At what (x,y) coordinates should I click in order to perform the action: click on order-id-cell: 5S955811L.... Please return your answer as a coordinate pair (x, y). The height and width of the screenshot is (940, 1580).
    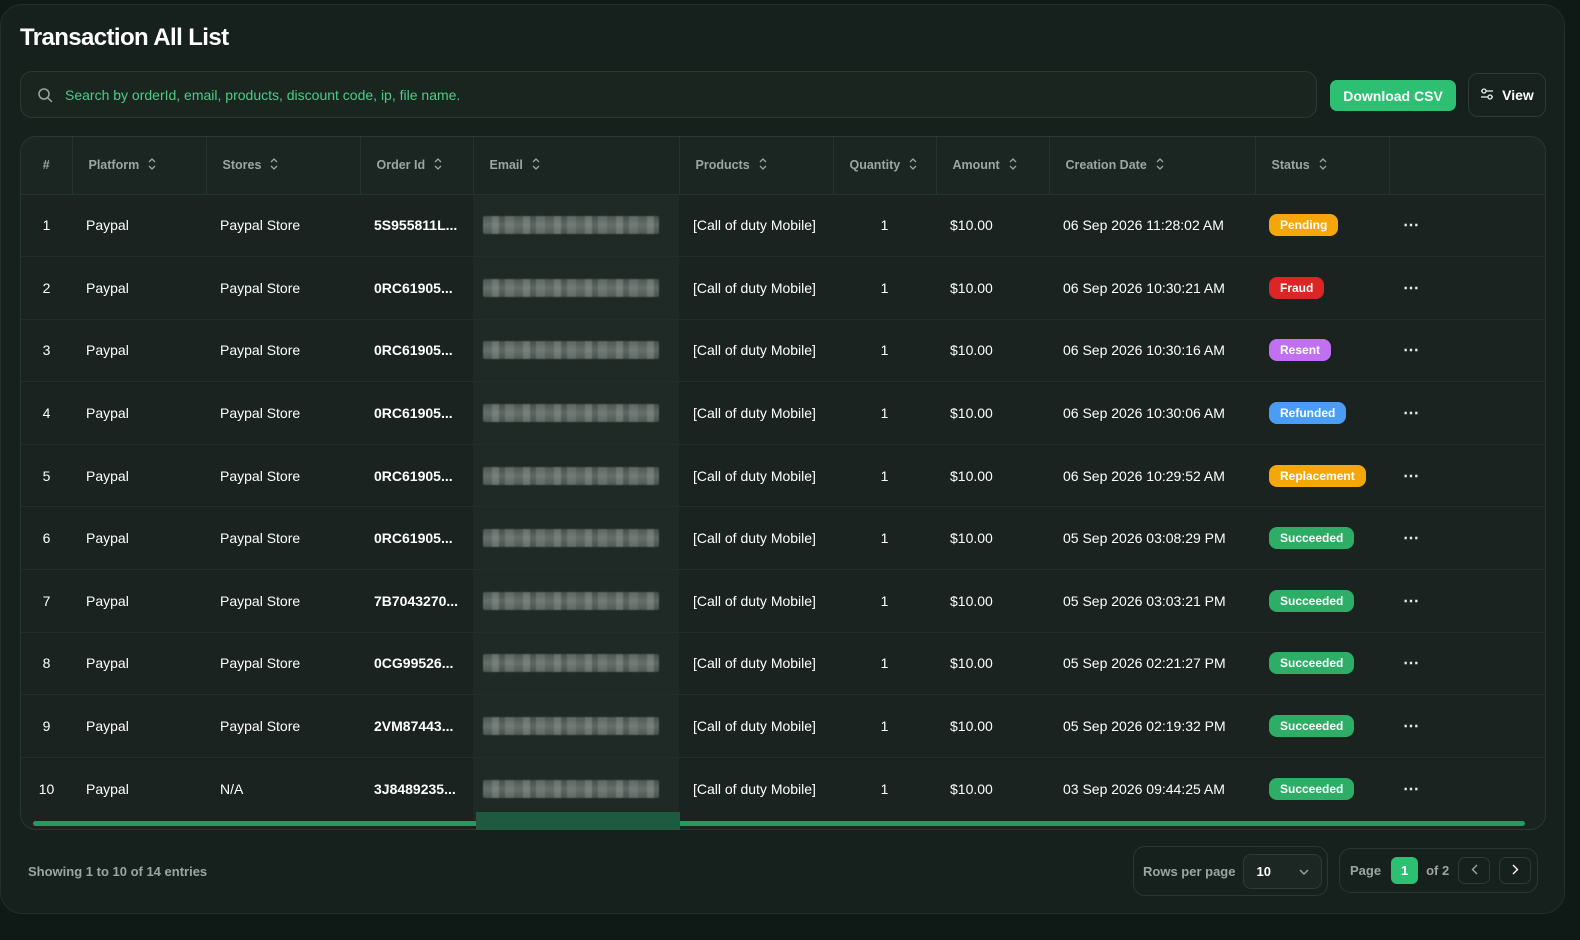
    Looking at the image, I should click on (416, 226).